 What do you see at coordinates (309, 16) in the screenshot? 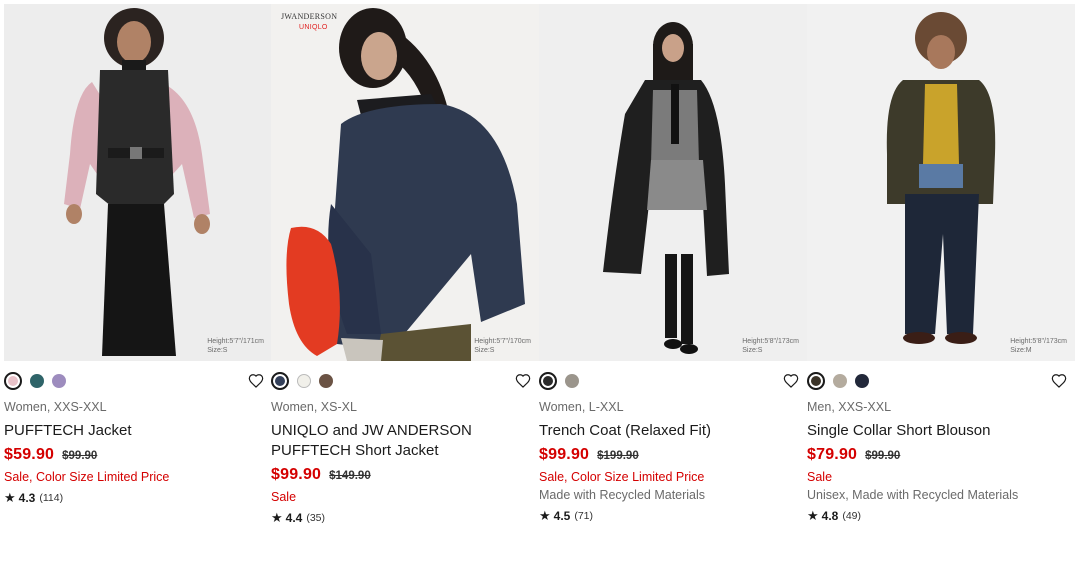
I see `brand-logo-text: JWANDERSON` at bounding box center [309, 16].